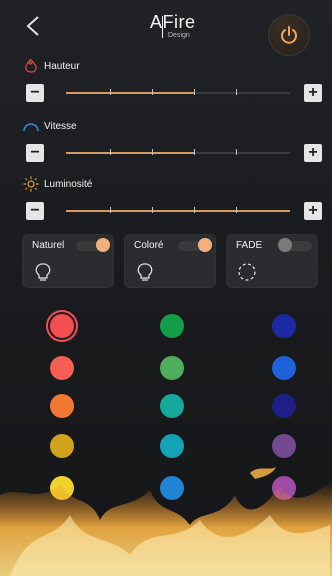 Image resolution: width=332 pixels, height=576 pixels. Describe the element at coordinates (179, 35) in the screenshot. I see `logo-subtitle: Design` at that location.